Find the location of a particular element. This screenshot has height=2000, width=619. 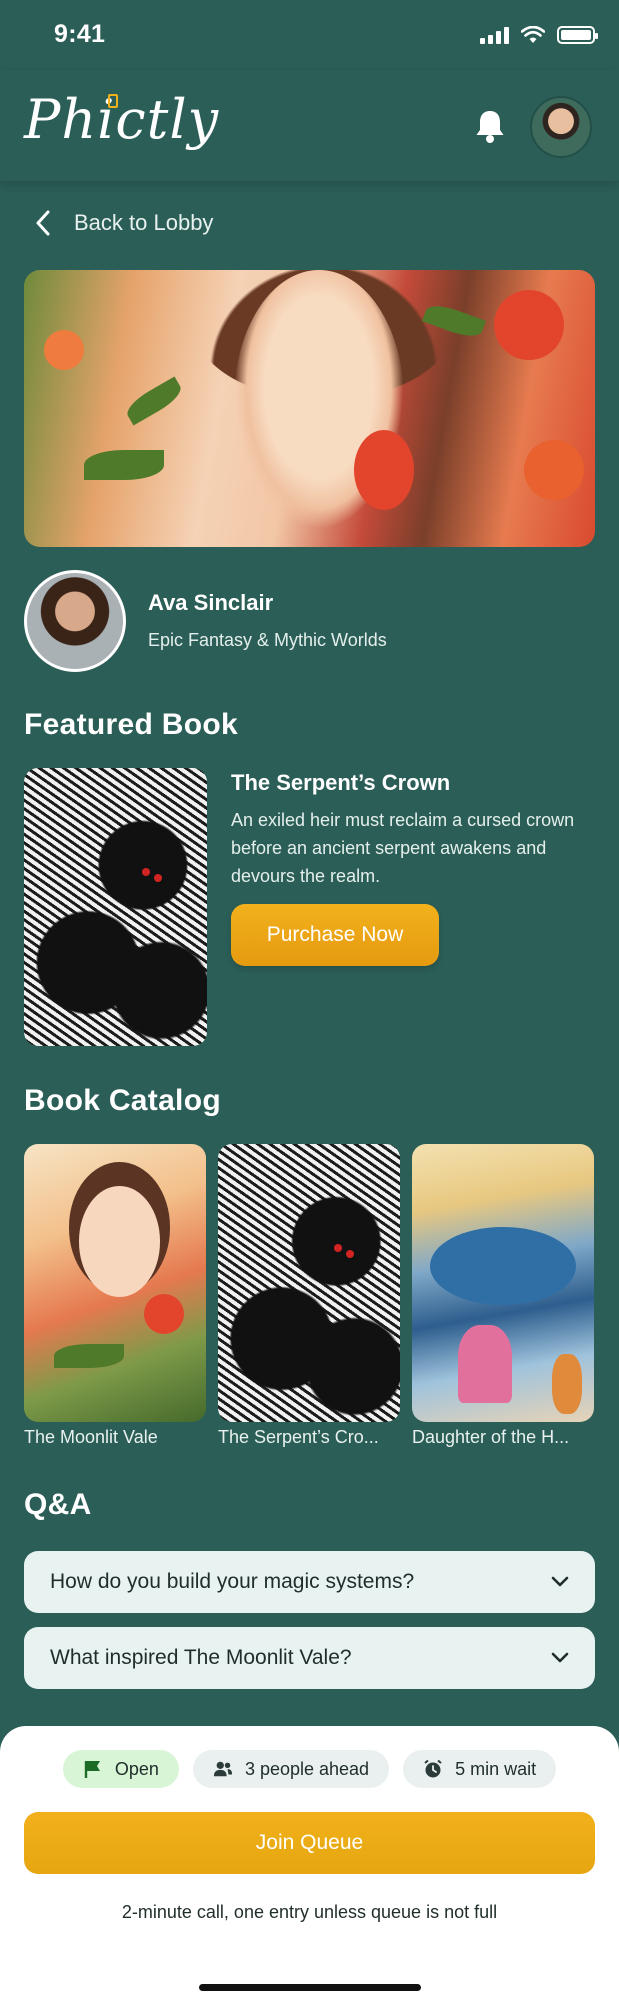

qa-accordion-item: How do you build your magic systems? is located at coordinates (309, 1582).